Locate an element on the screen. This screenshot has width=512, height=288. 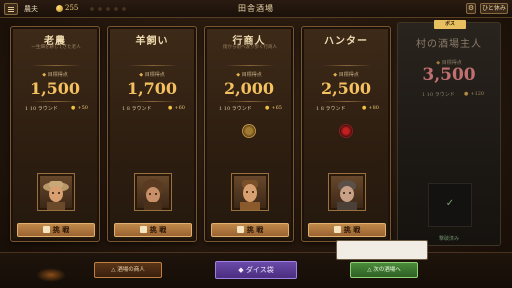
target-icon is located at coordinates (346, 131).